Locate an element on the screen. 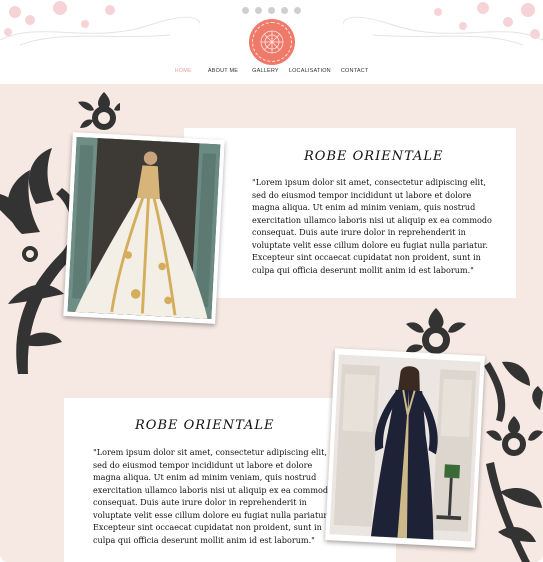 The image size is (543, 562). tumblr-icon is located at coordinates (271, 10).